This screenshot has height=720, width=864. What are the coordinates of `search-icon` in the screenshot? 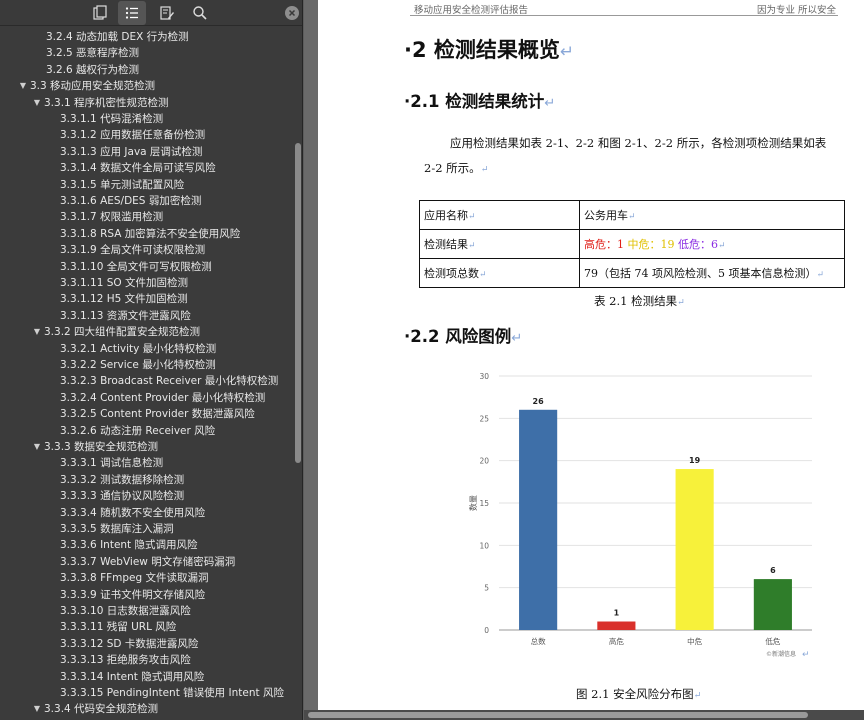 It's located at (200, 13).